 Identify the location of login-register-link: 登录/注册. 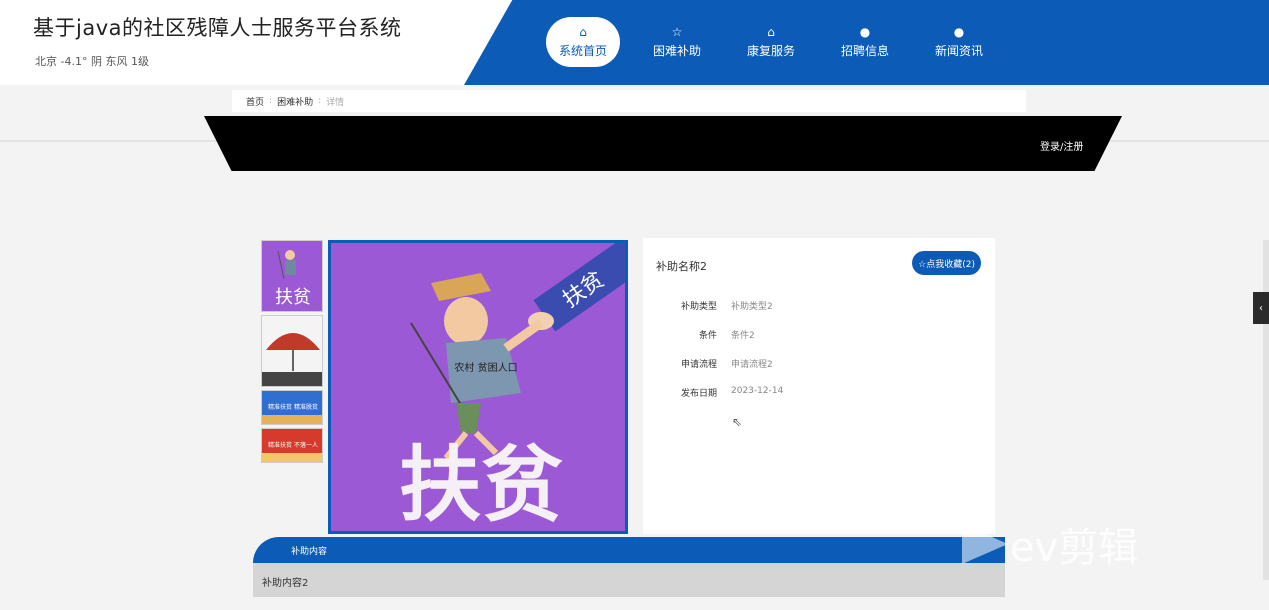
(1061, 145).